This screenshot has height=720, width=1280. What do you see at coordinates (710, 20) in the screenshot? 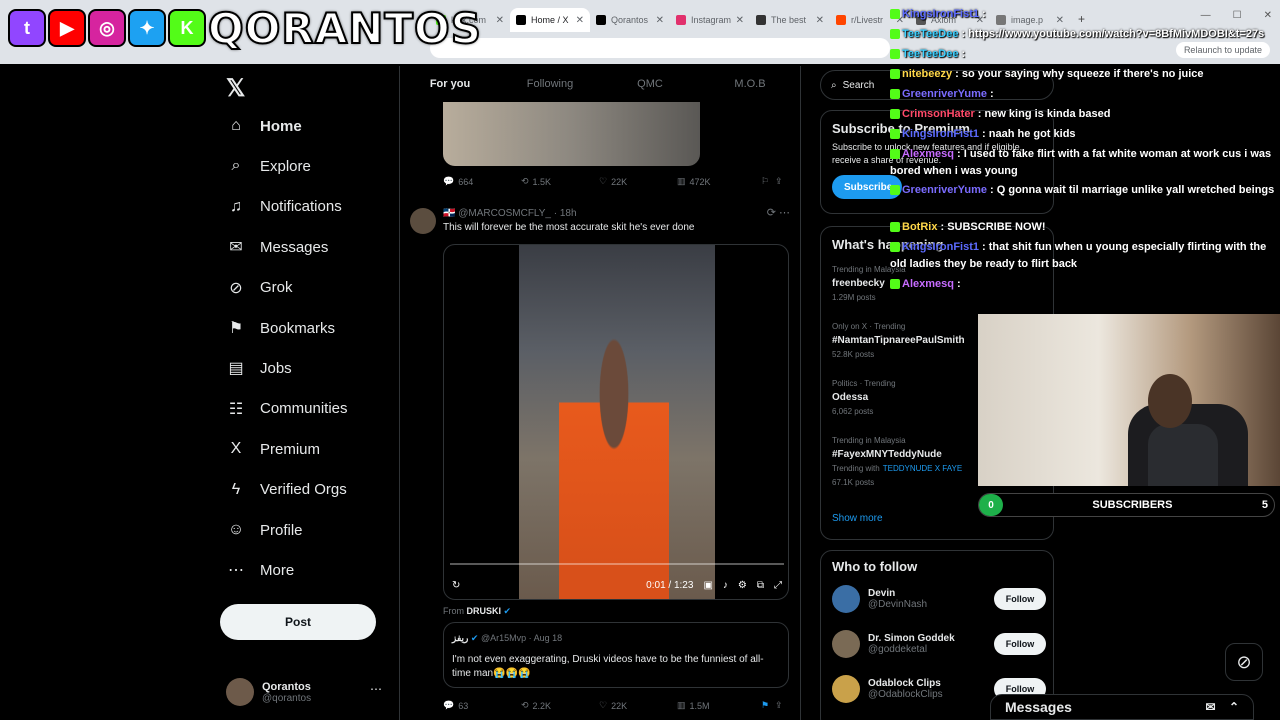
I see `browser-tab: Instagram ✕` at bounding box center [710, 20].